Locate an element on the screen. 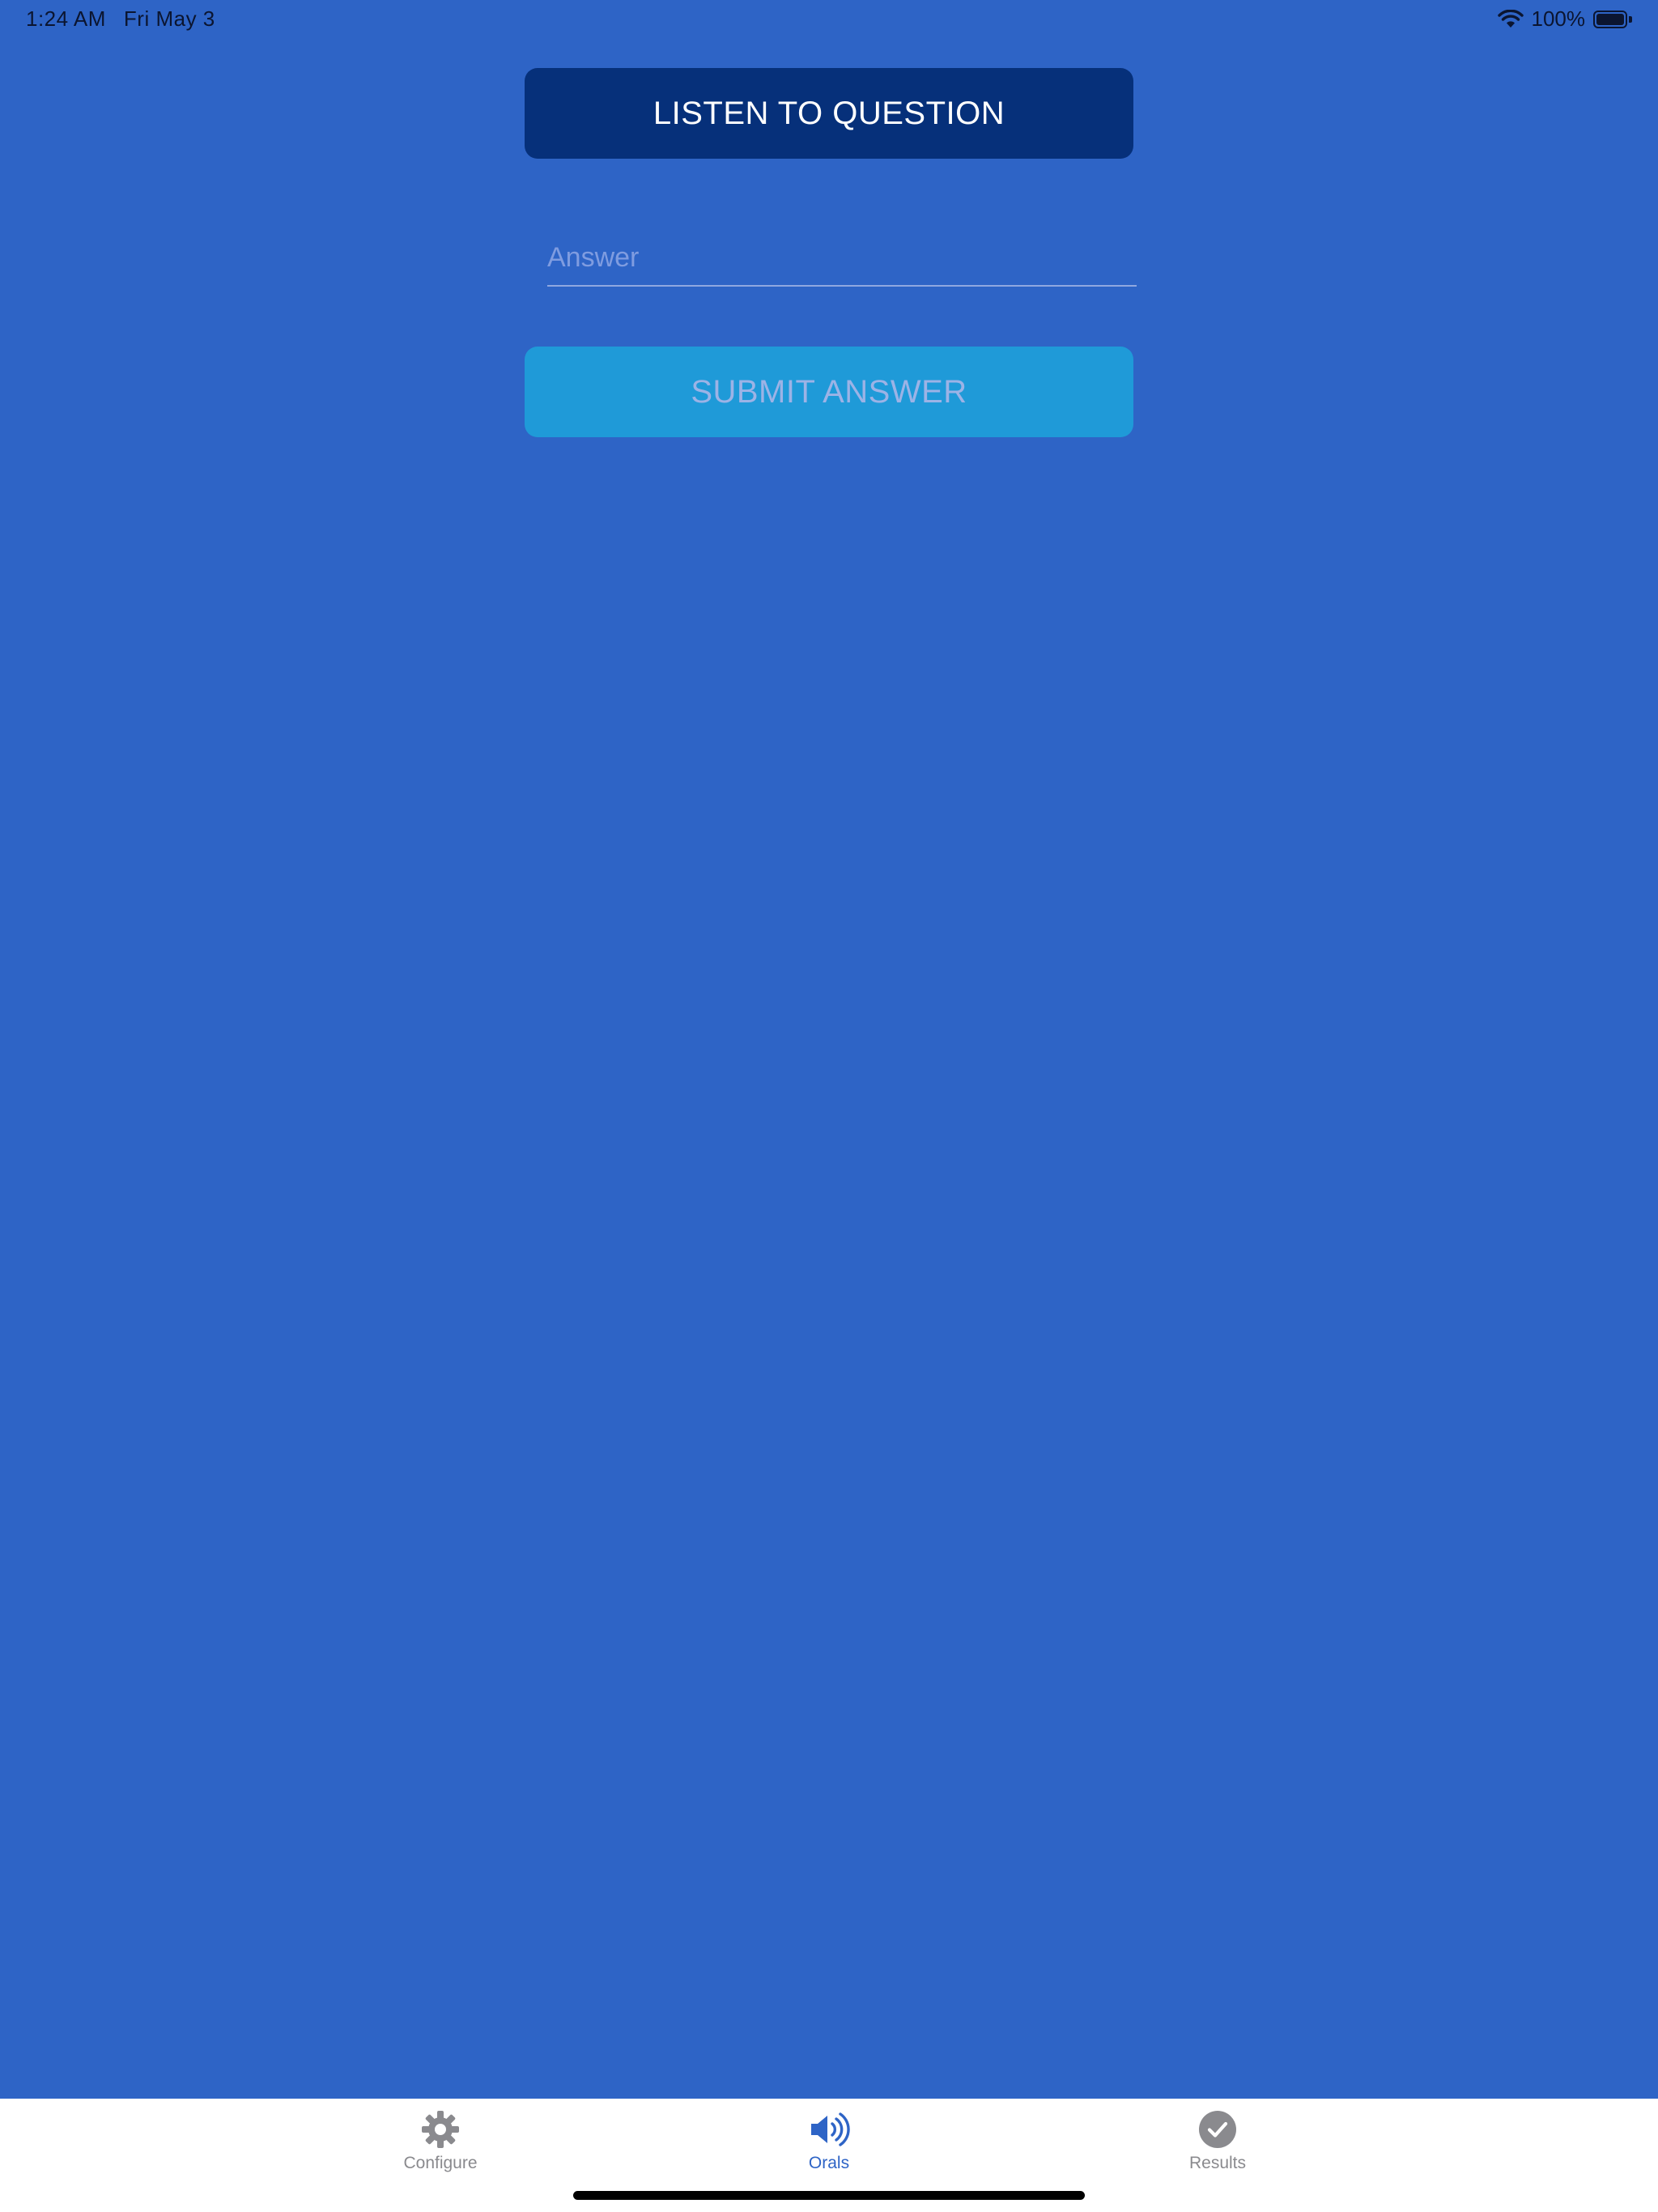 The width and height of the screenshot is (1658, 2212). tab-configure-label: Configure is located at coordinates (440, 2163).